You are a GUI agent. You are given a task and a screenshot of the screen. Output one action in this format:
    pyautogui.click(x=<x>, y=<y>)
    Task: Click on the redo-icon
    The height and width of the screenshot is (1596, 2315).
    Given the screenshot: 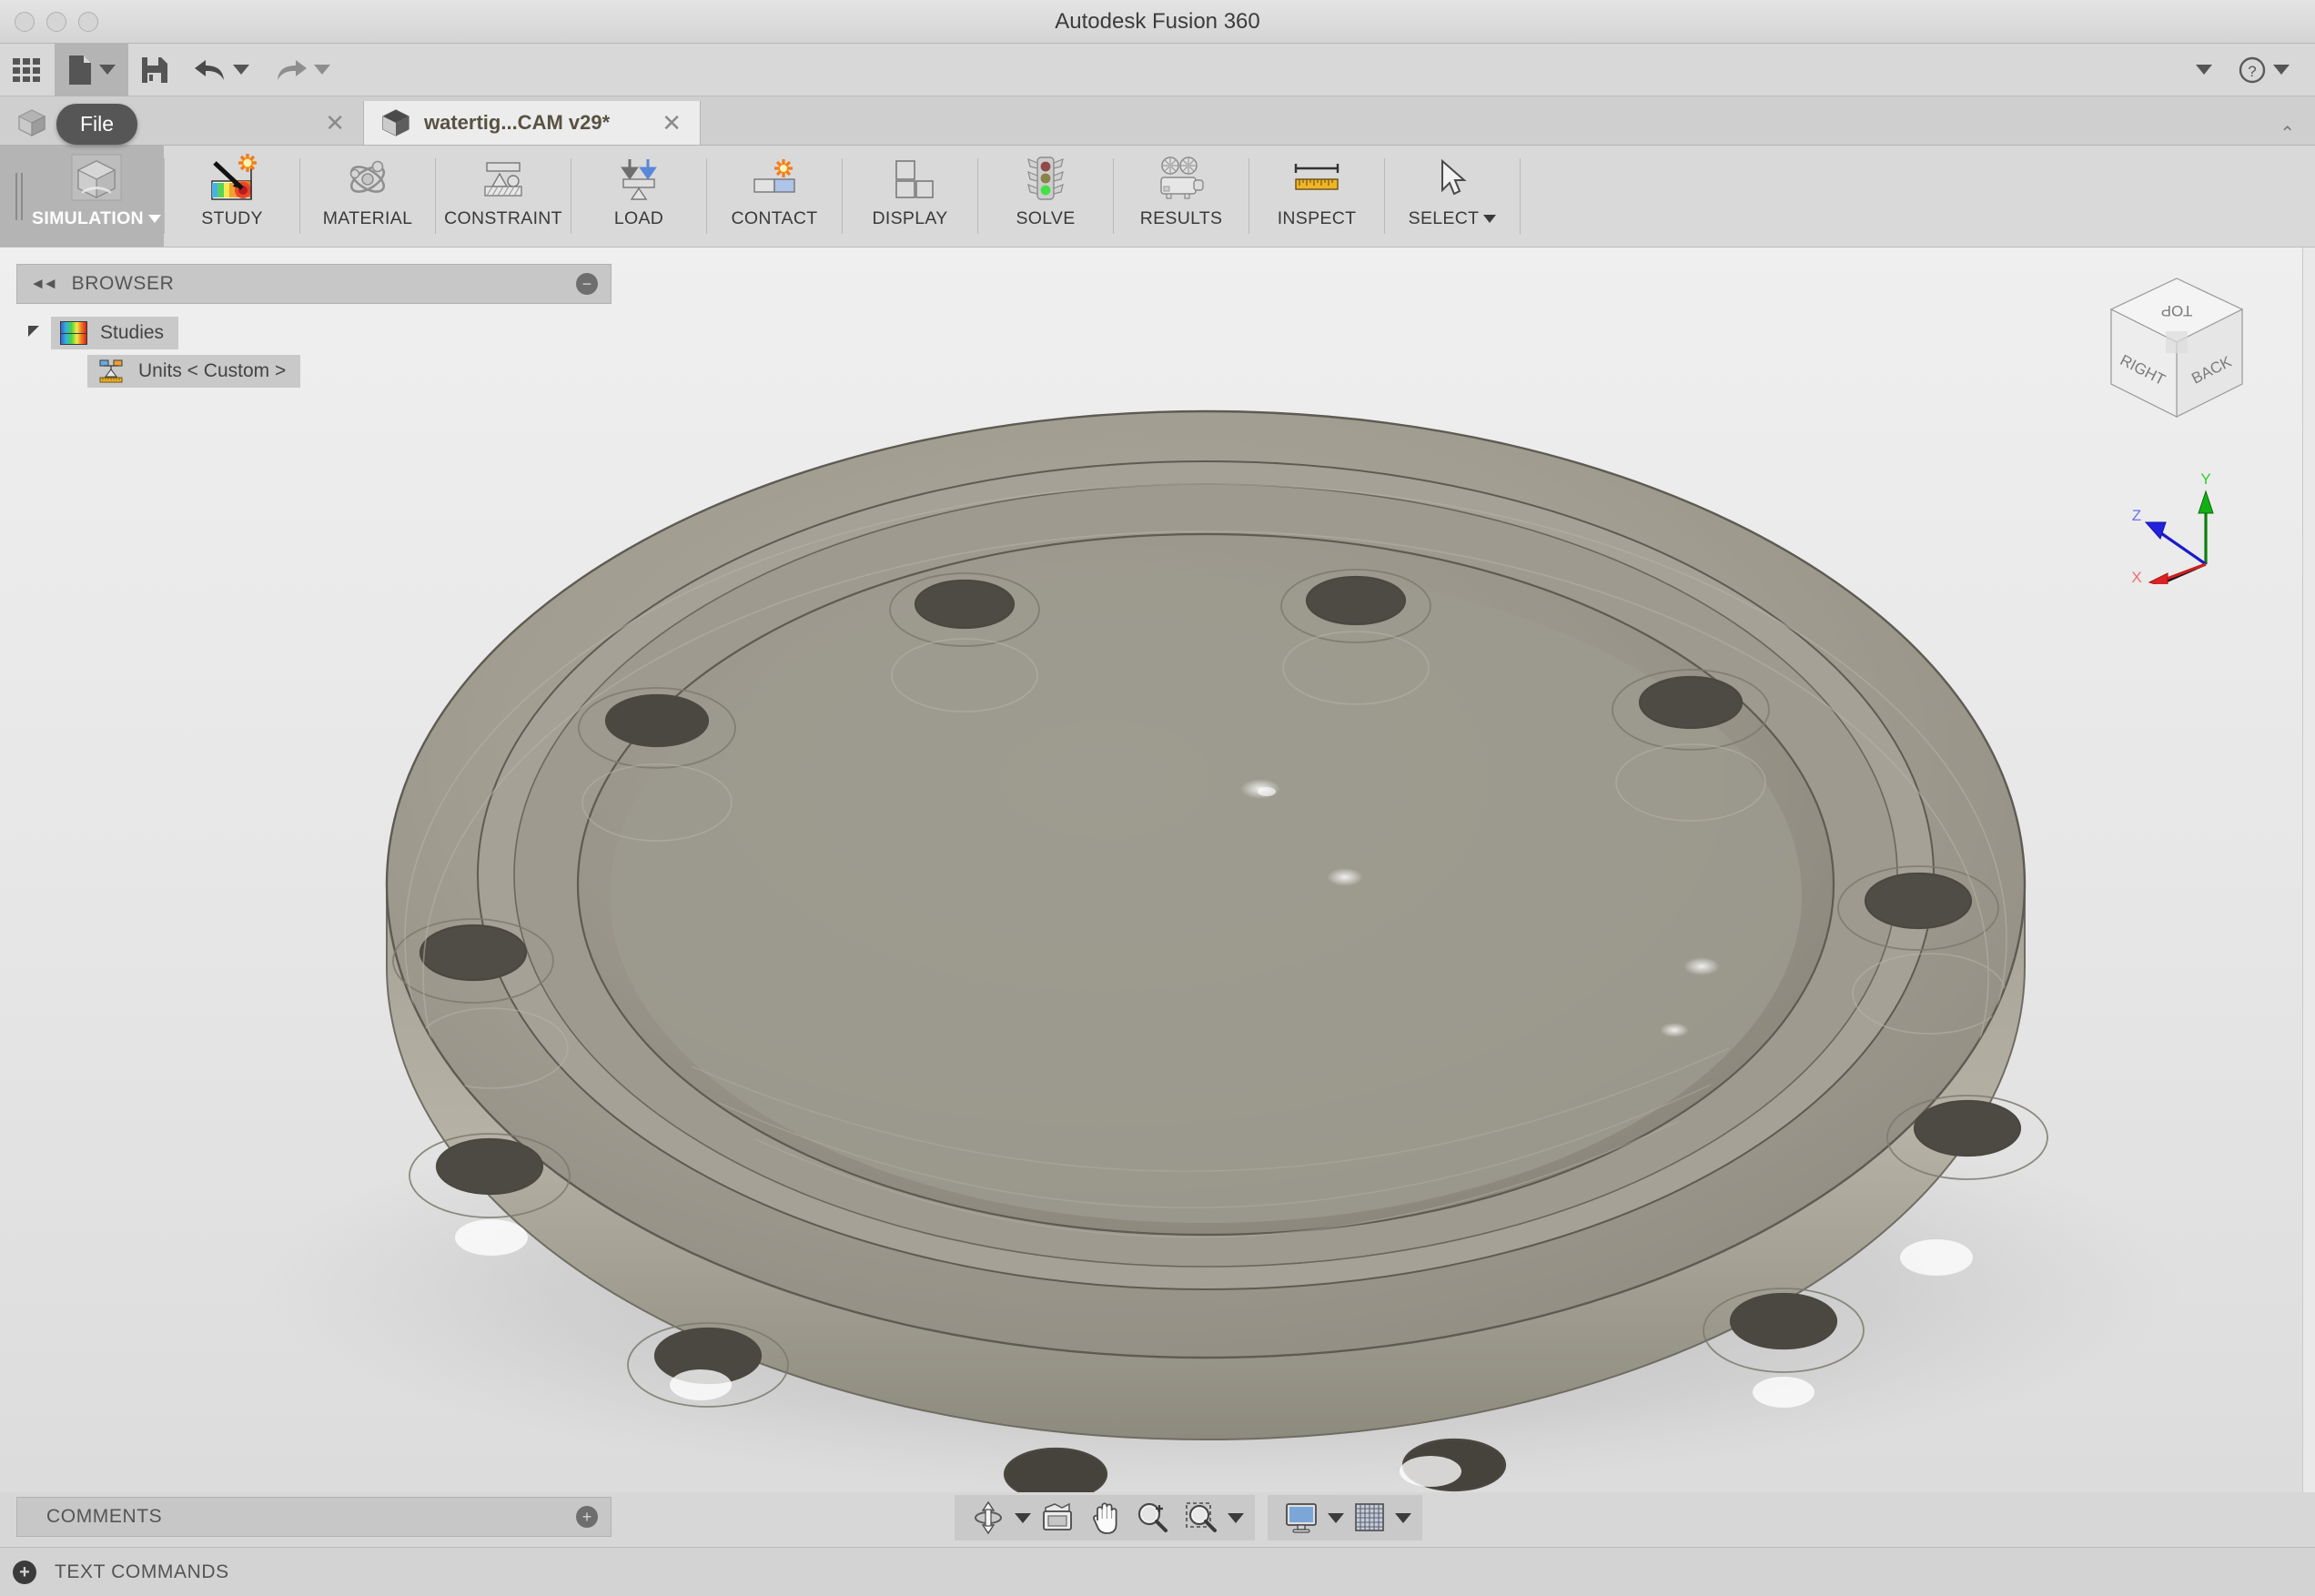 What is the action you would take?
    pyautogui.click(x=292, y=70)
    